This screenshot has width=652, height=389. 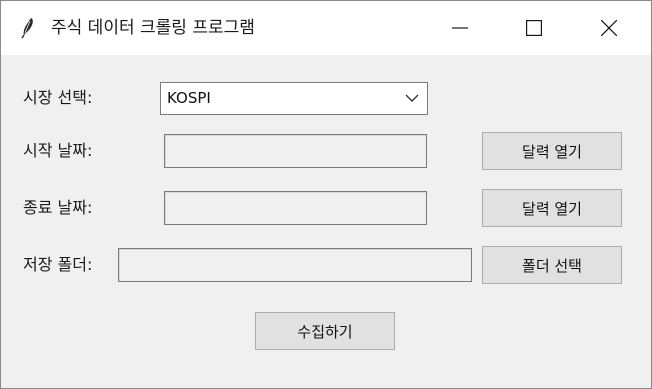 I want to click on maximize-button, so click(x=534, y=28).